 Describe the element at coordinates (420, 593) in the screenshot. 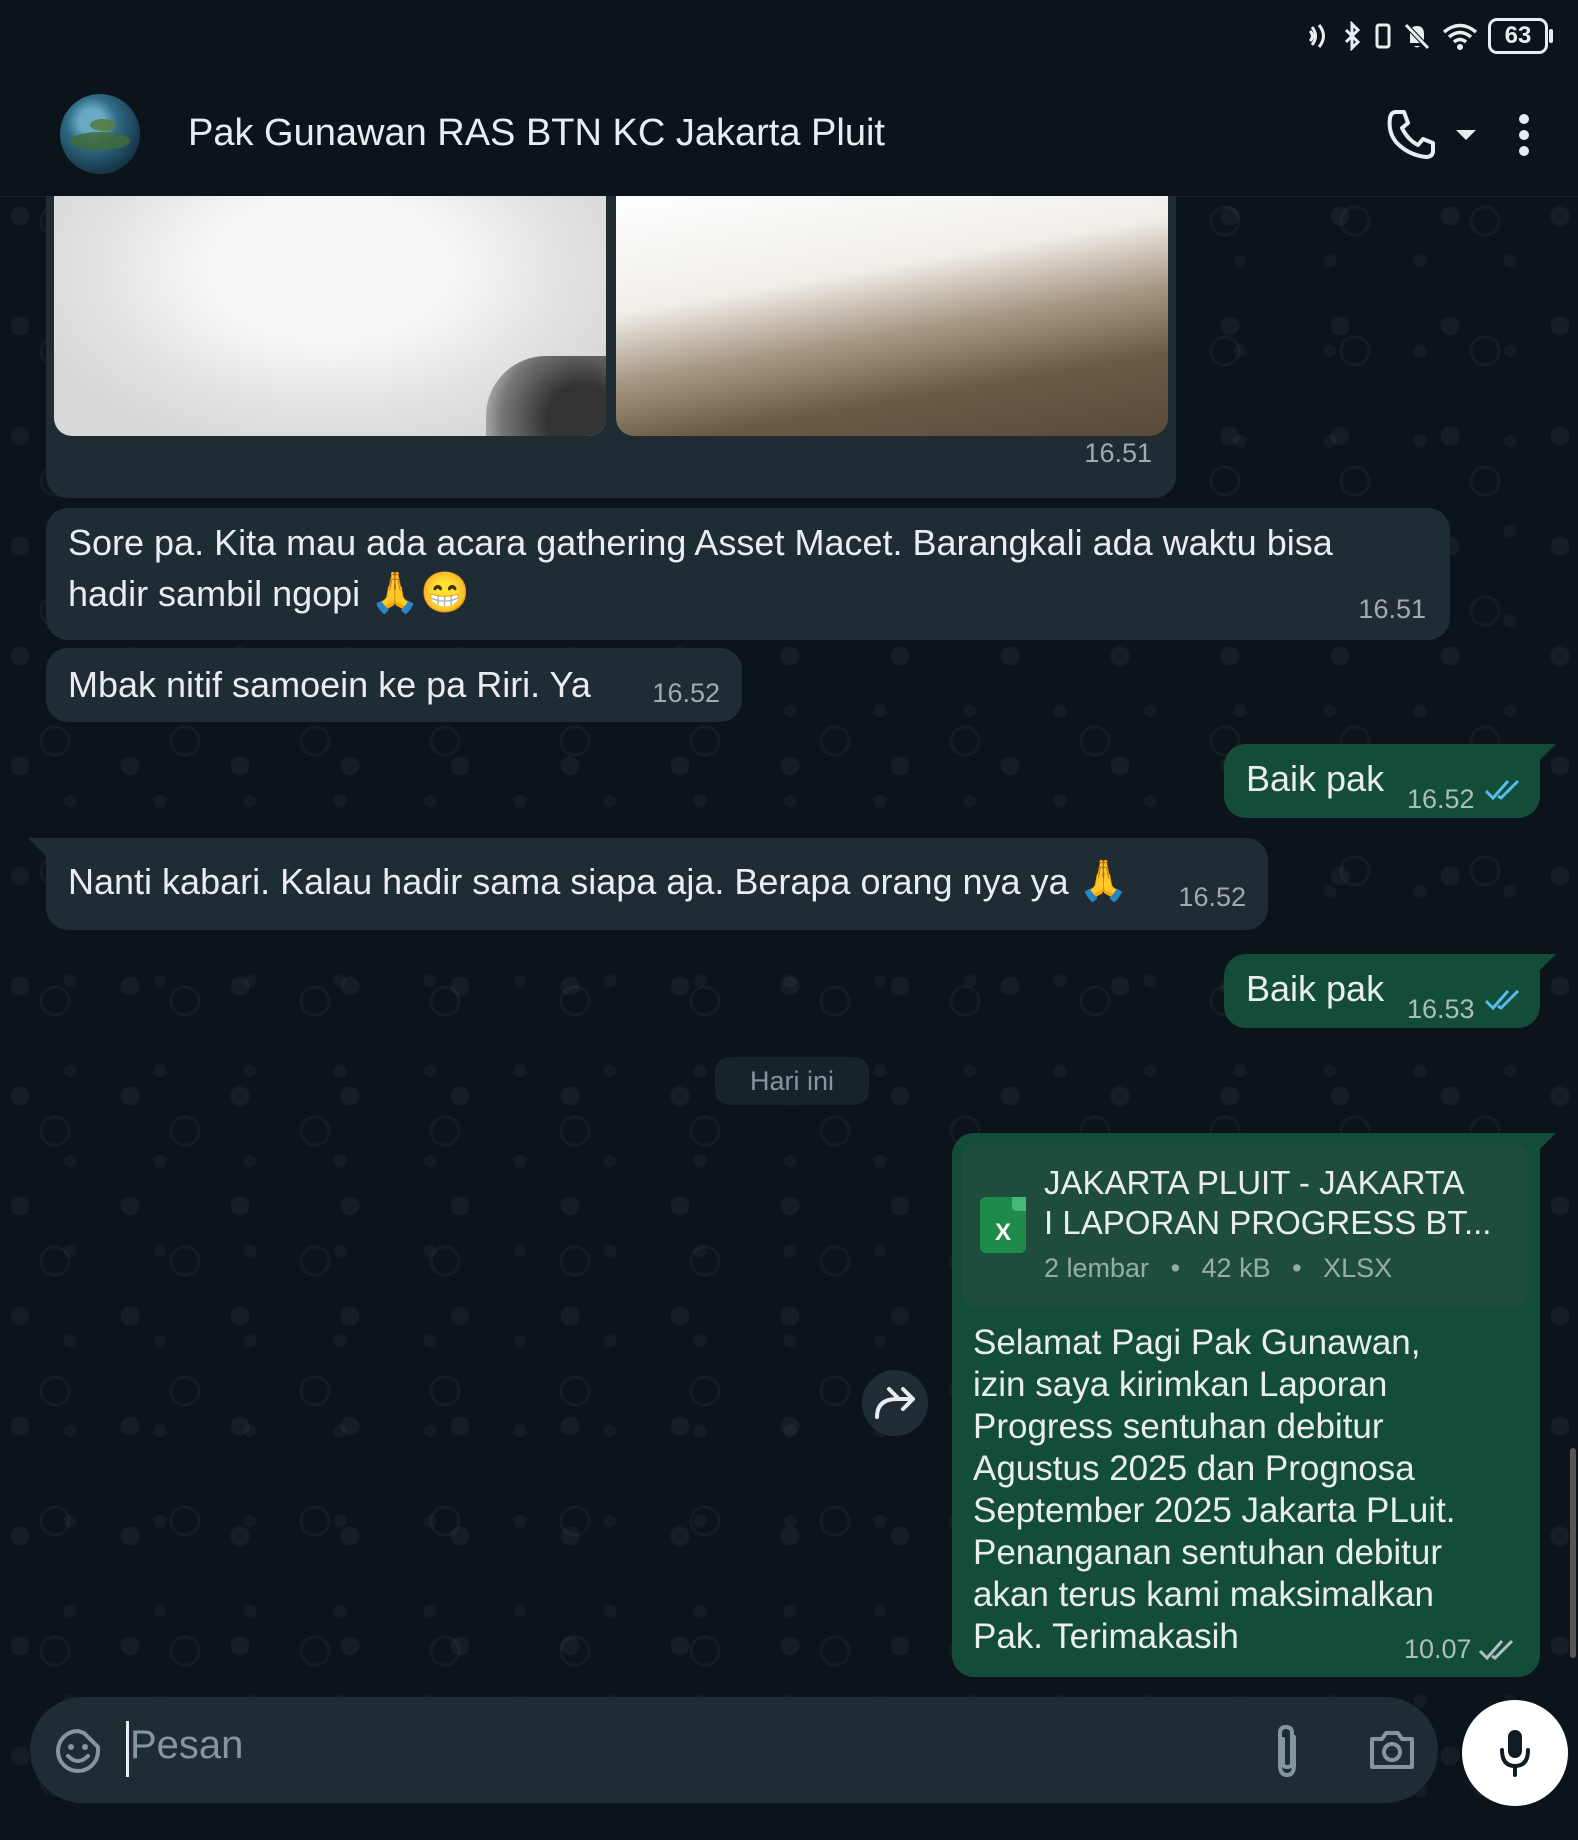

I see `emoji: 🙏😁` at that location.